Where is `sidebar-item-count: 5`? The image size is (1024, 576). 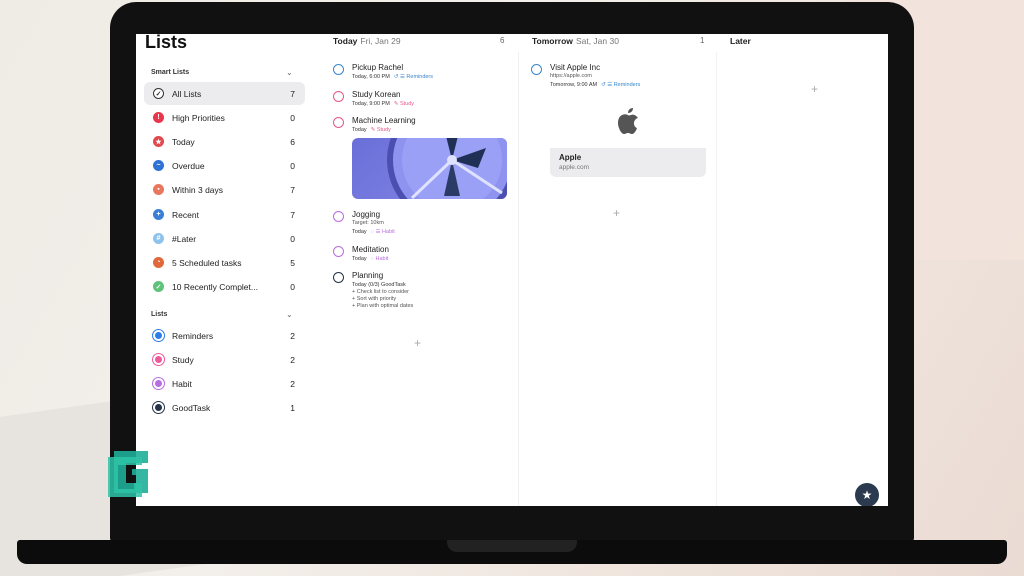
sidebar-item-count: 5 is located at coordinates (292, 262).